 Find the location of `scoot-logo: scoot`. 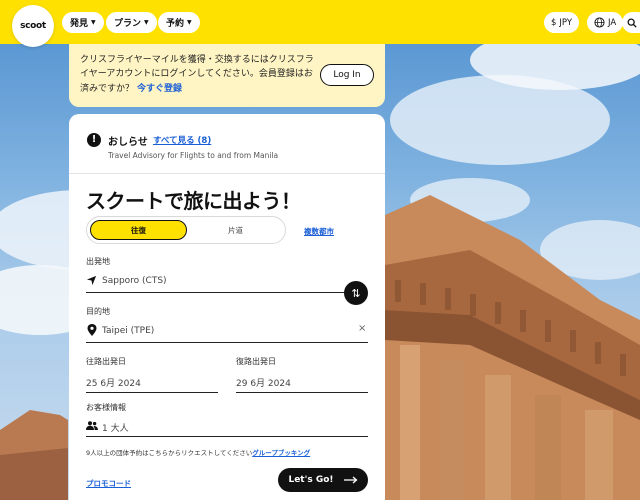

scoot-logo: scoot is located at coordinates (33, 26).